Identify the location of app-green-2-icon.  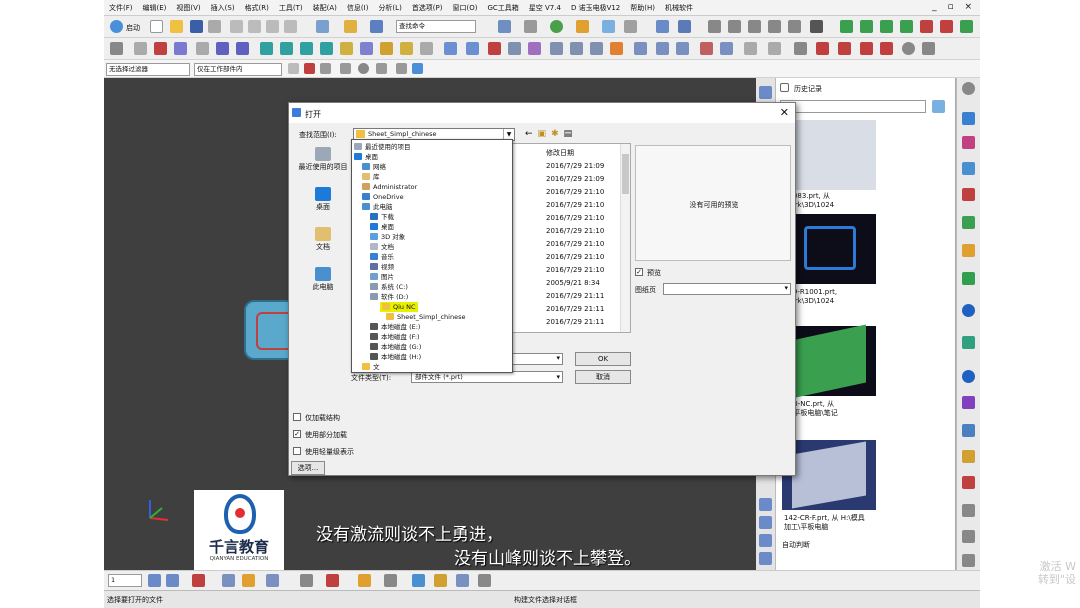
(866, 26).